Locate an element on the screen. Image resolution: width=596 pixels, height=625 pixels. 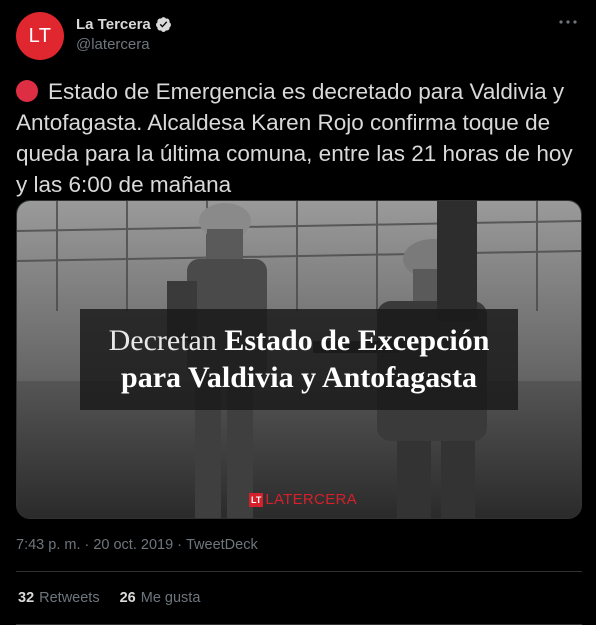
retweets-count: 32 is located at coordinates (26, 598).